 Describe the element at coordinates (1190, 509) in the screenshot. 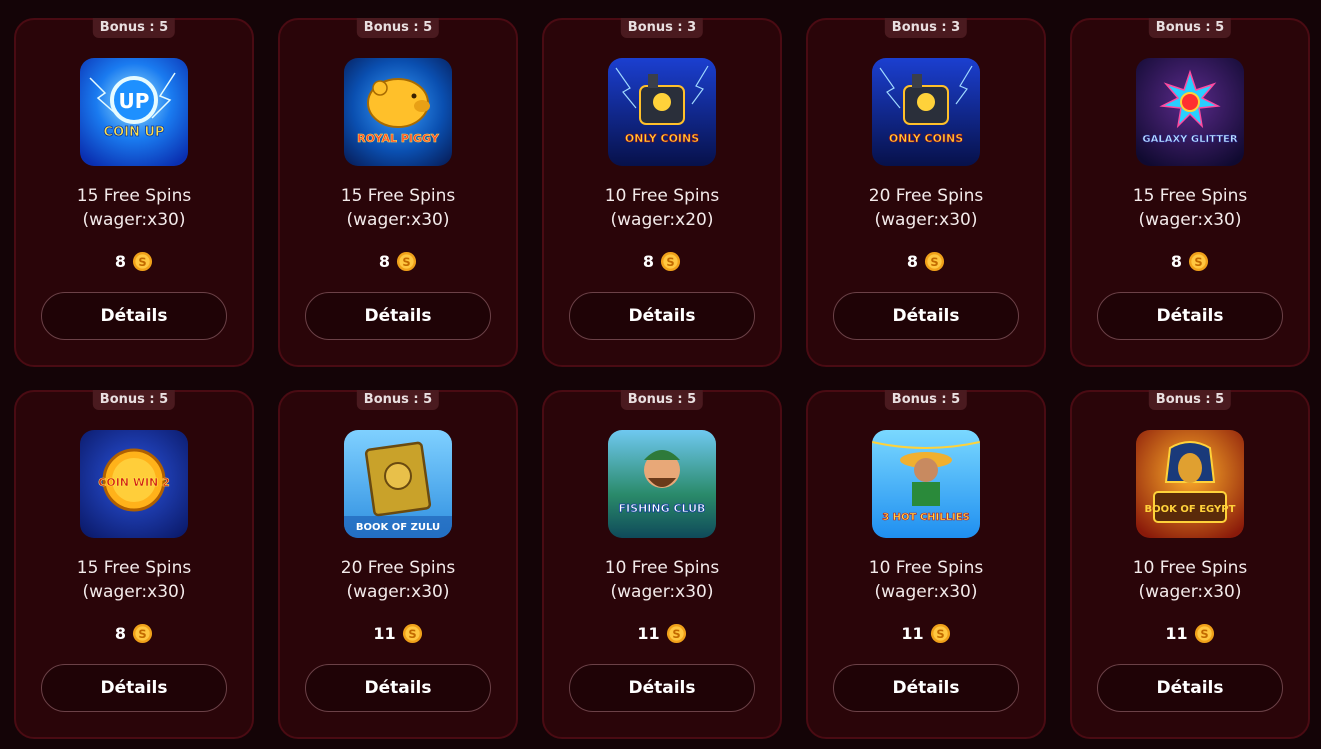

I see `game-logo-text: BOOK OF EGYPT` at that location.